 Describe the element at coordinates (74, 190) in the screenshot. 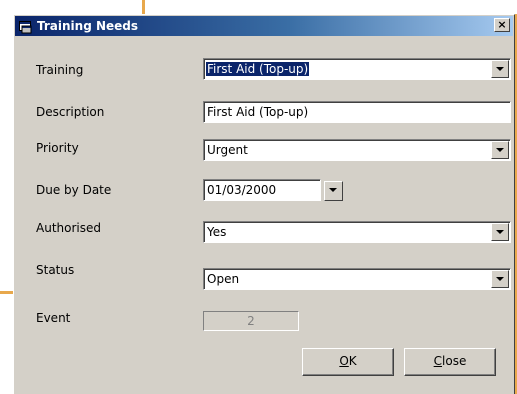

I see `due-date-label: Due by Date` at that location.